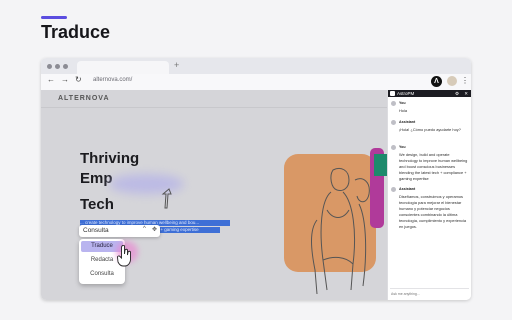 This screenshot has width=512, height=320. Describe the element at coordinates (462, 93) in the screenshot. I see `panel-controls: ⚙ ✕` at that location.